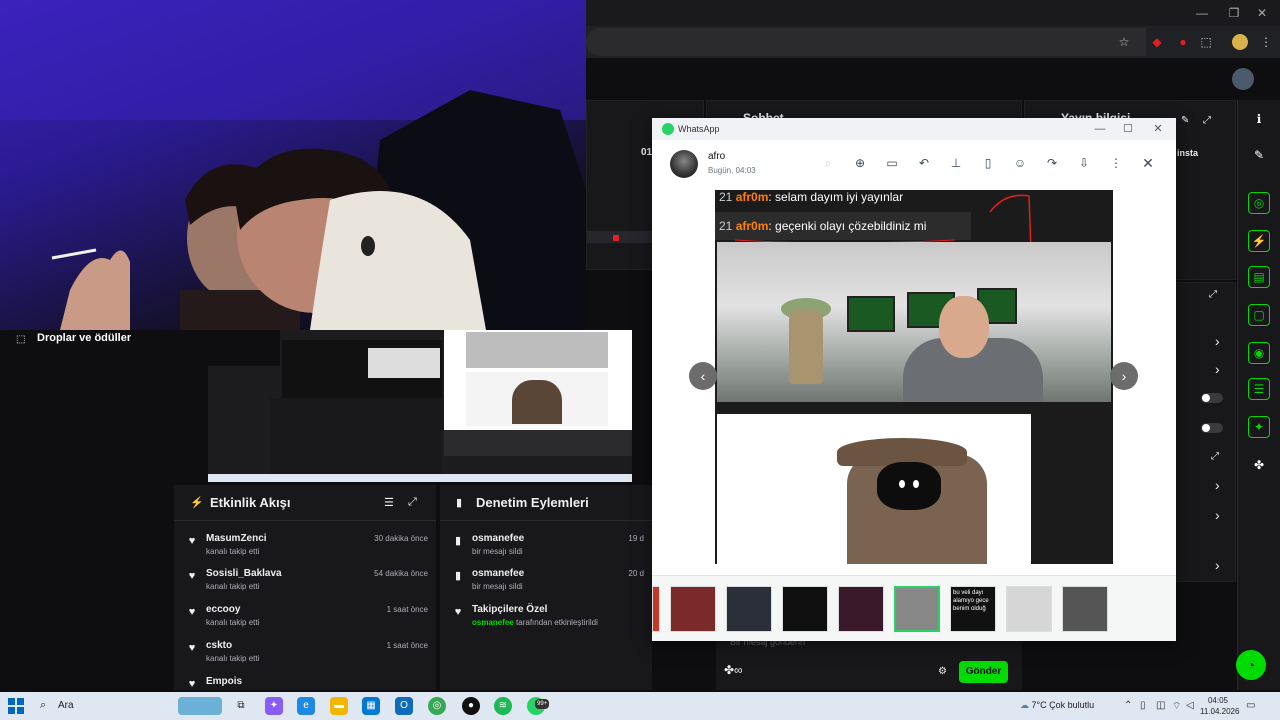 This screenshot has height=720, width=1280. I want to click on tray-icon: ▯, so click(1143, 705).